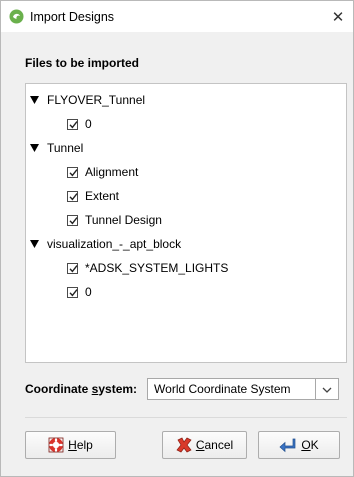  Describe the element at coordinates (112, 172) in the screenshot. I see `tree-item-label: Alignment` at that location.